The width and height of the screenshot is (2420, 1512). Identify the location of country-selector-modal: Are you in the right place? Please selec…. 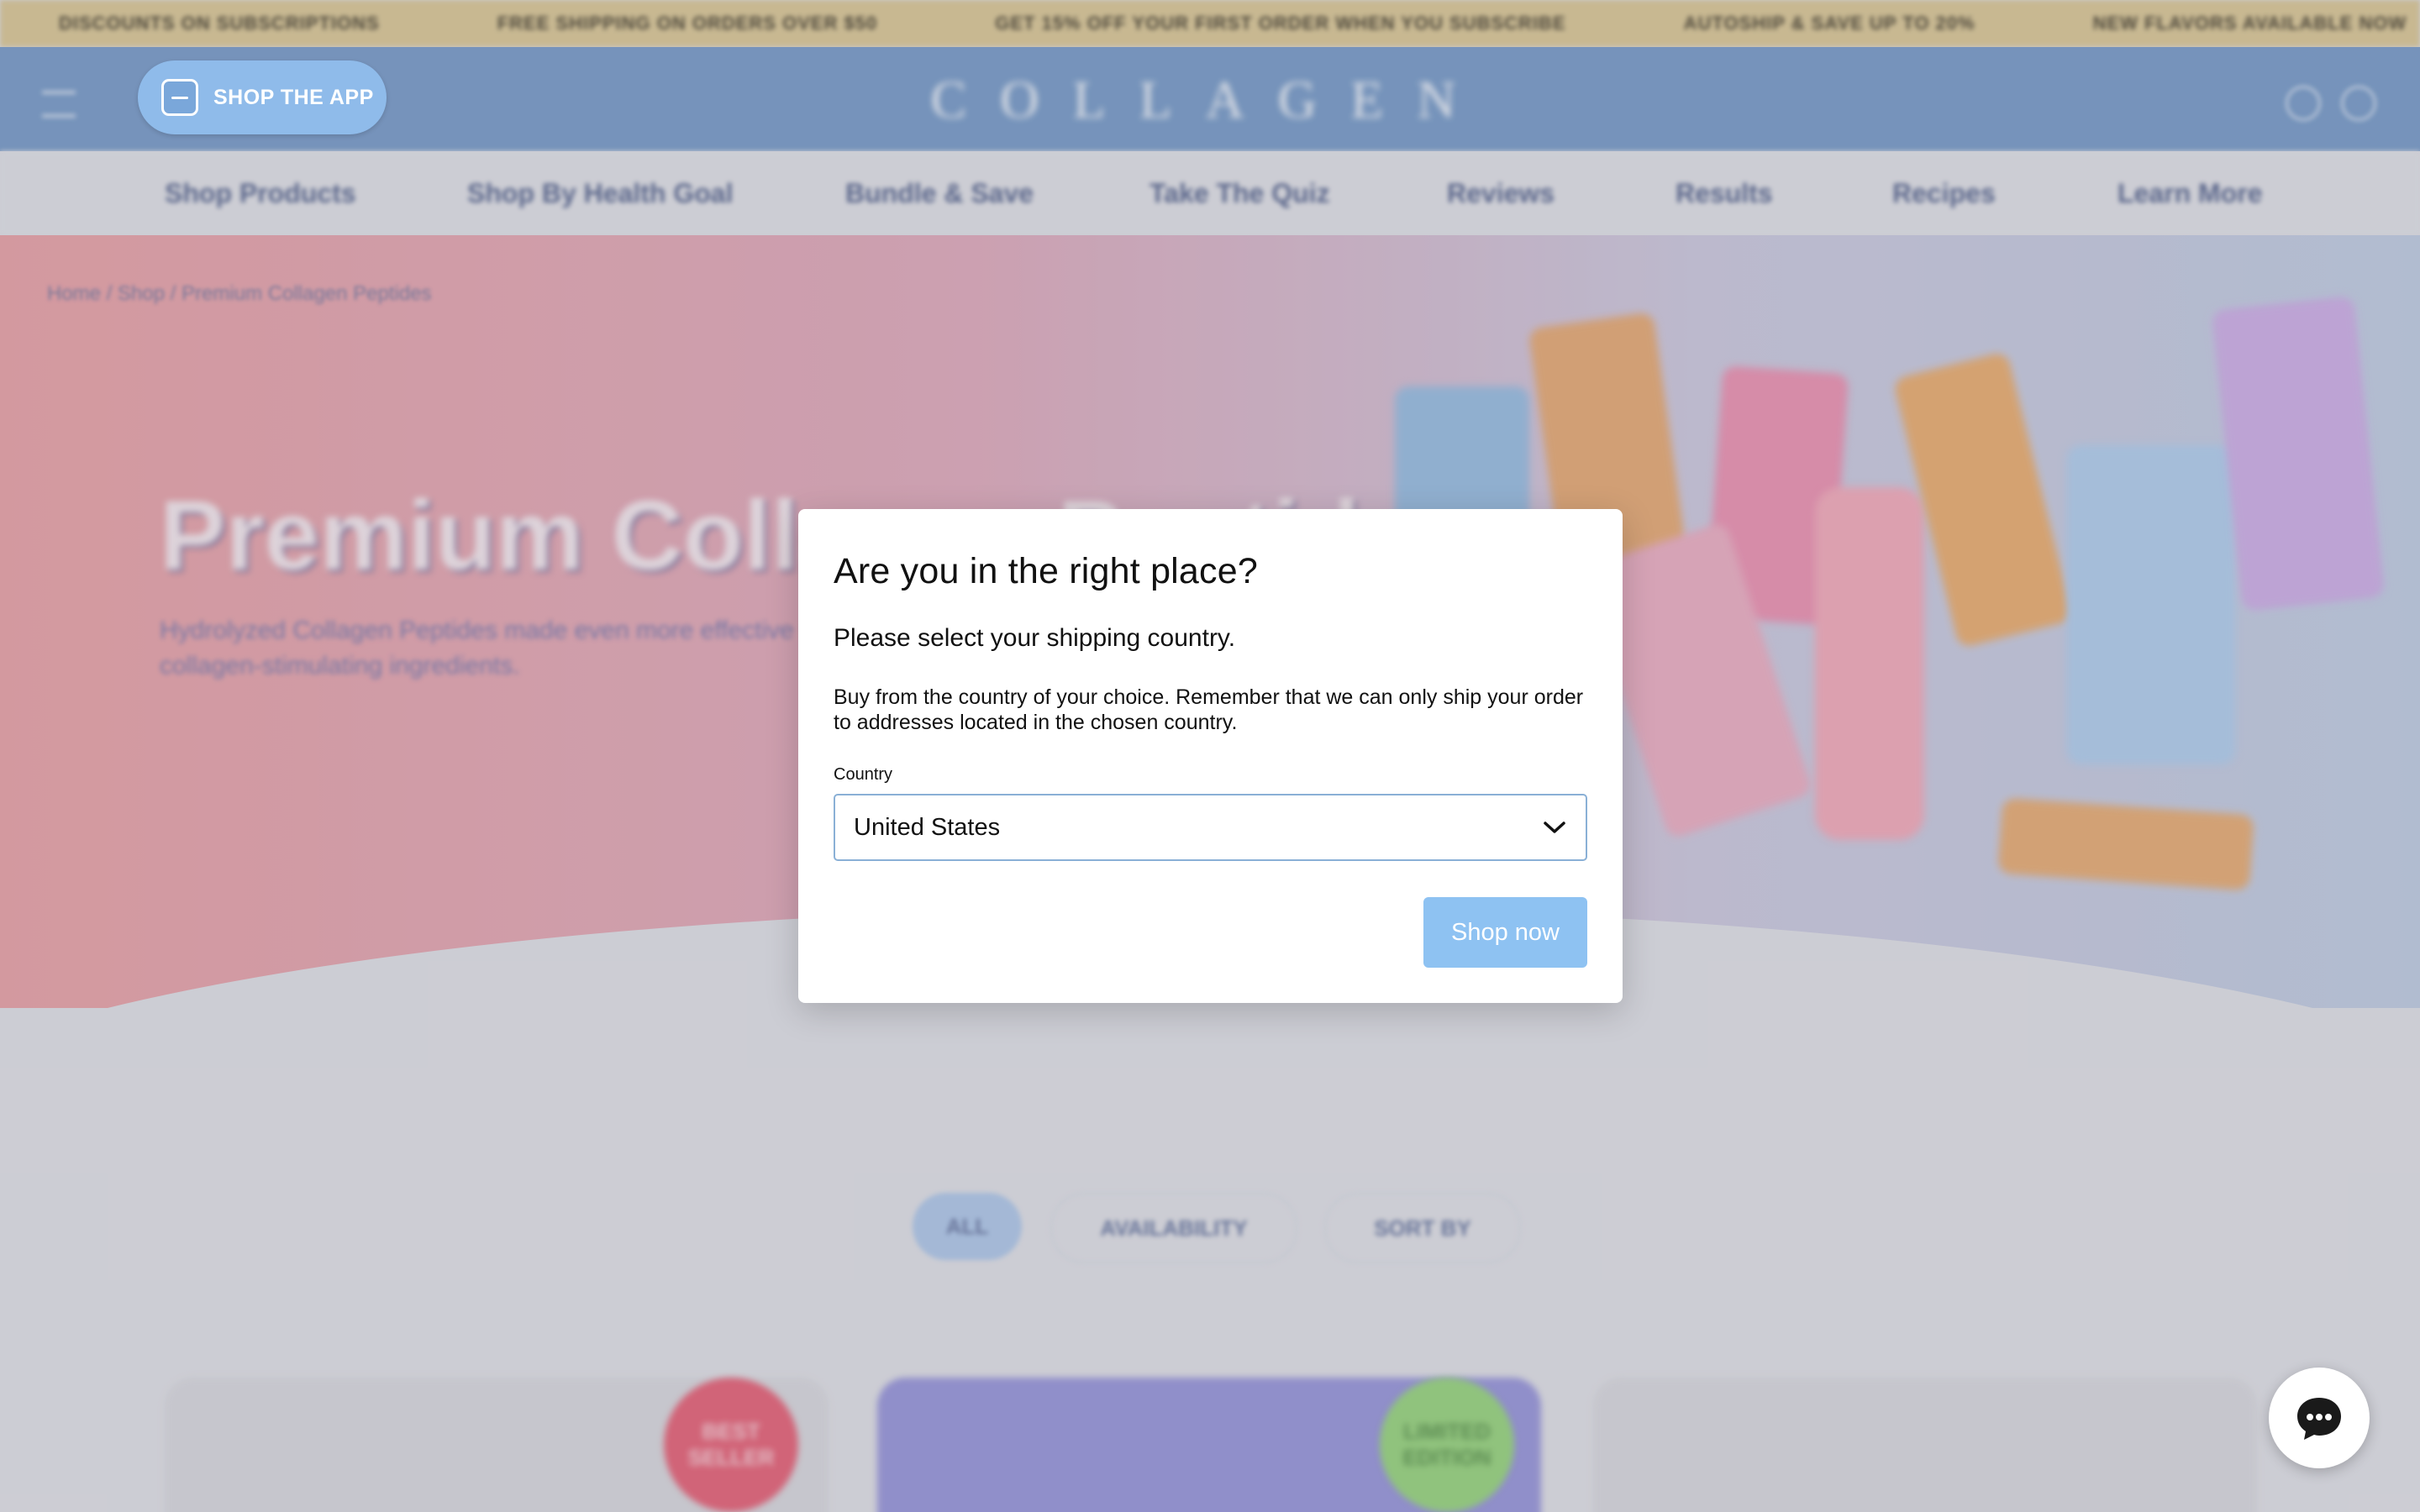
(1210, 756).